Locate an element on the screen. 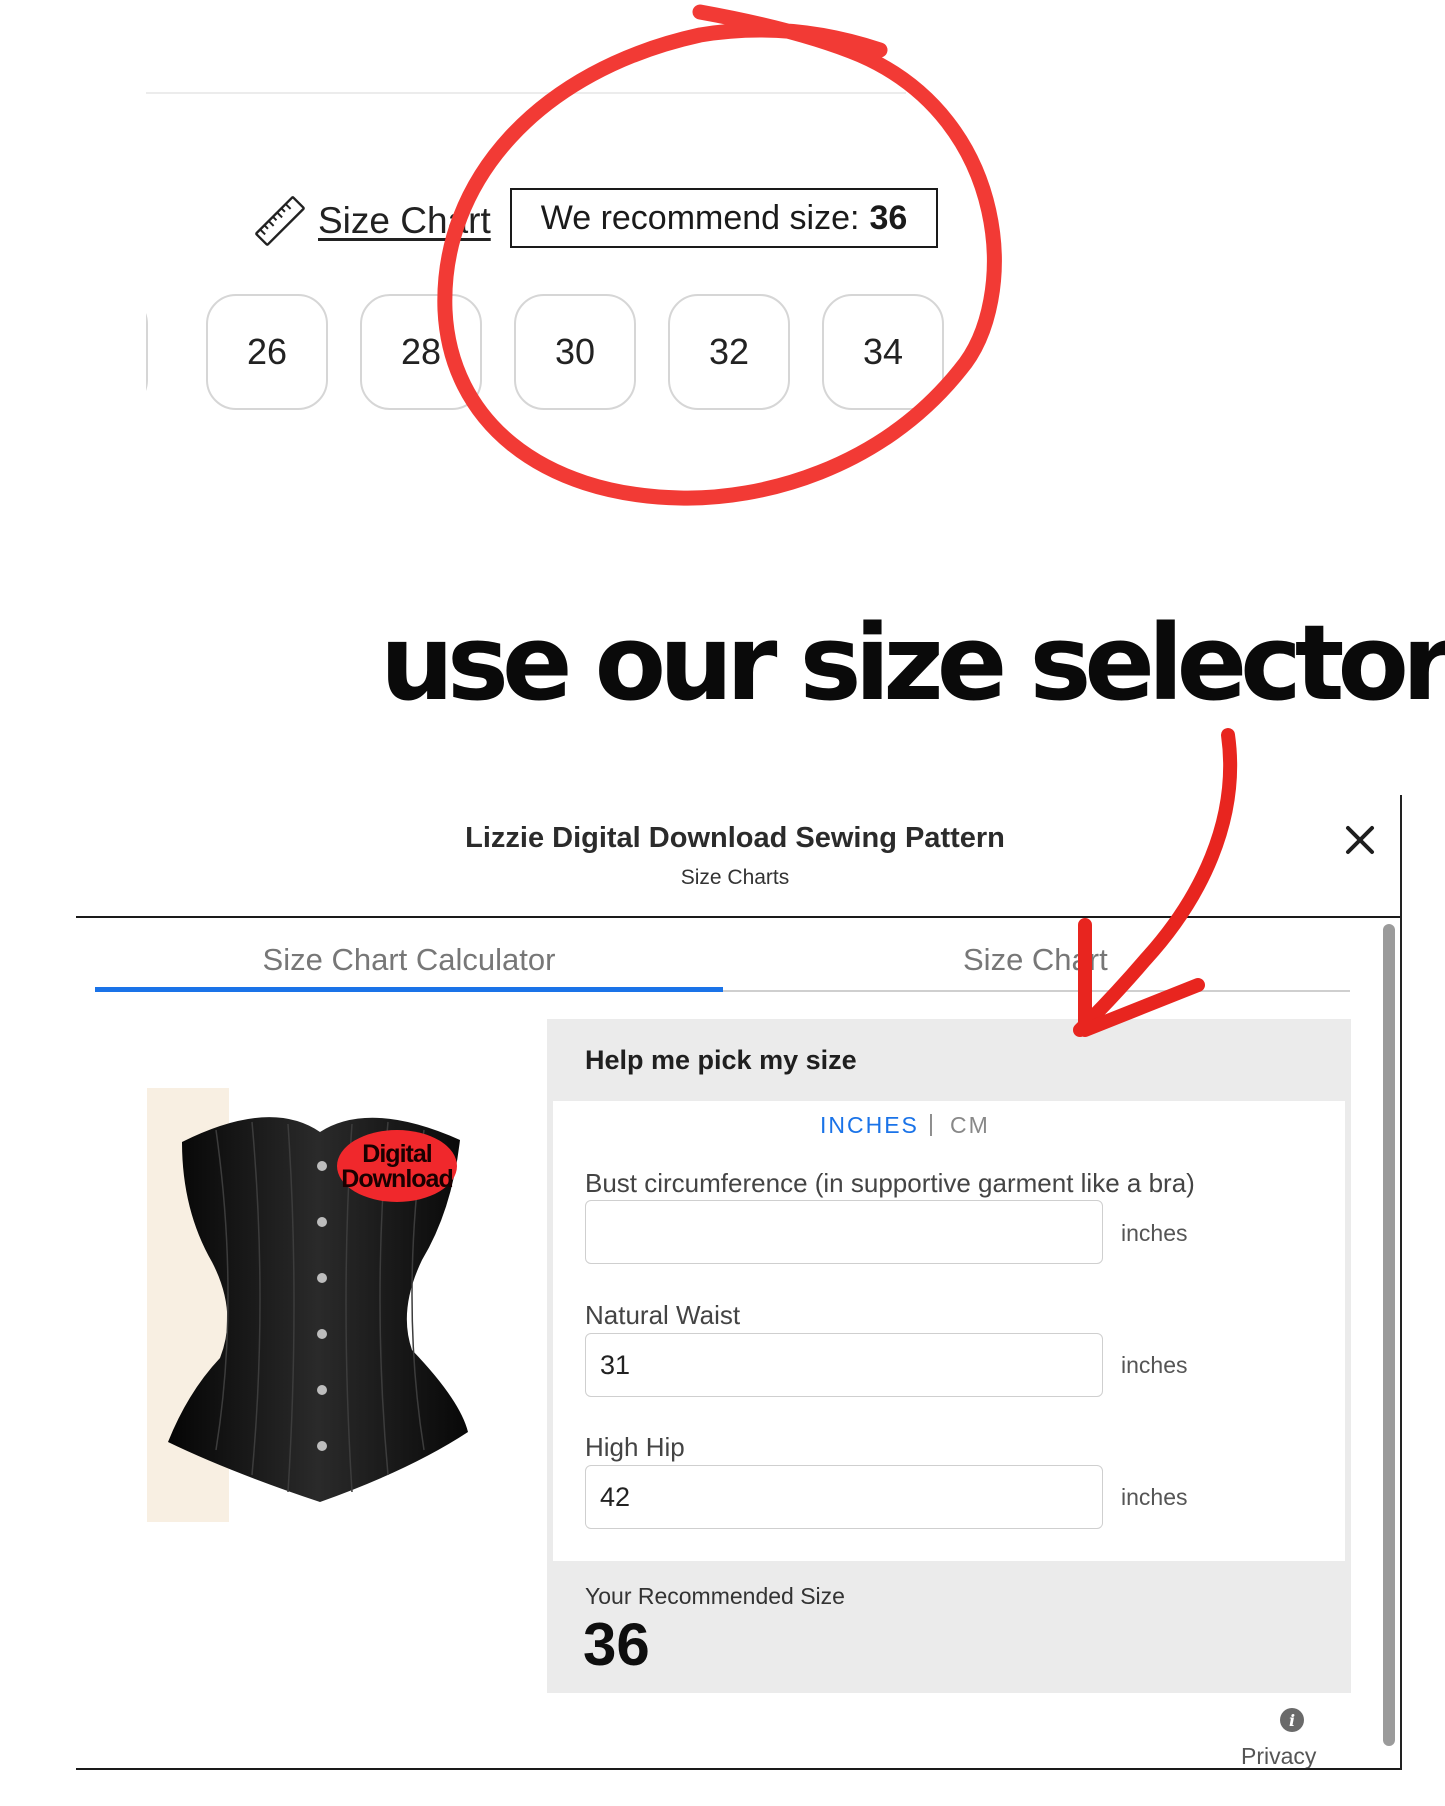 The height and width of the screenshot is (1806, 1445). modal-edge is located at coordinates (1401, 1282).